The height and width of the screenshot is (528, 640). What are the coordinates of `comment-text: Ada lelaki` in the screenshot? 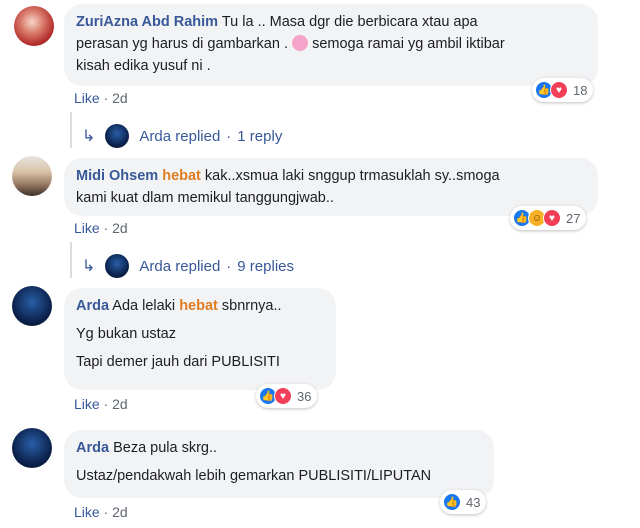 It's located at (144, 306).